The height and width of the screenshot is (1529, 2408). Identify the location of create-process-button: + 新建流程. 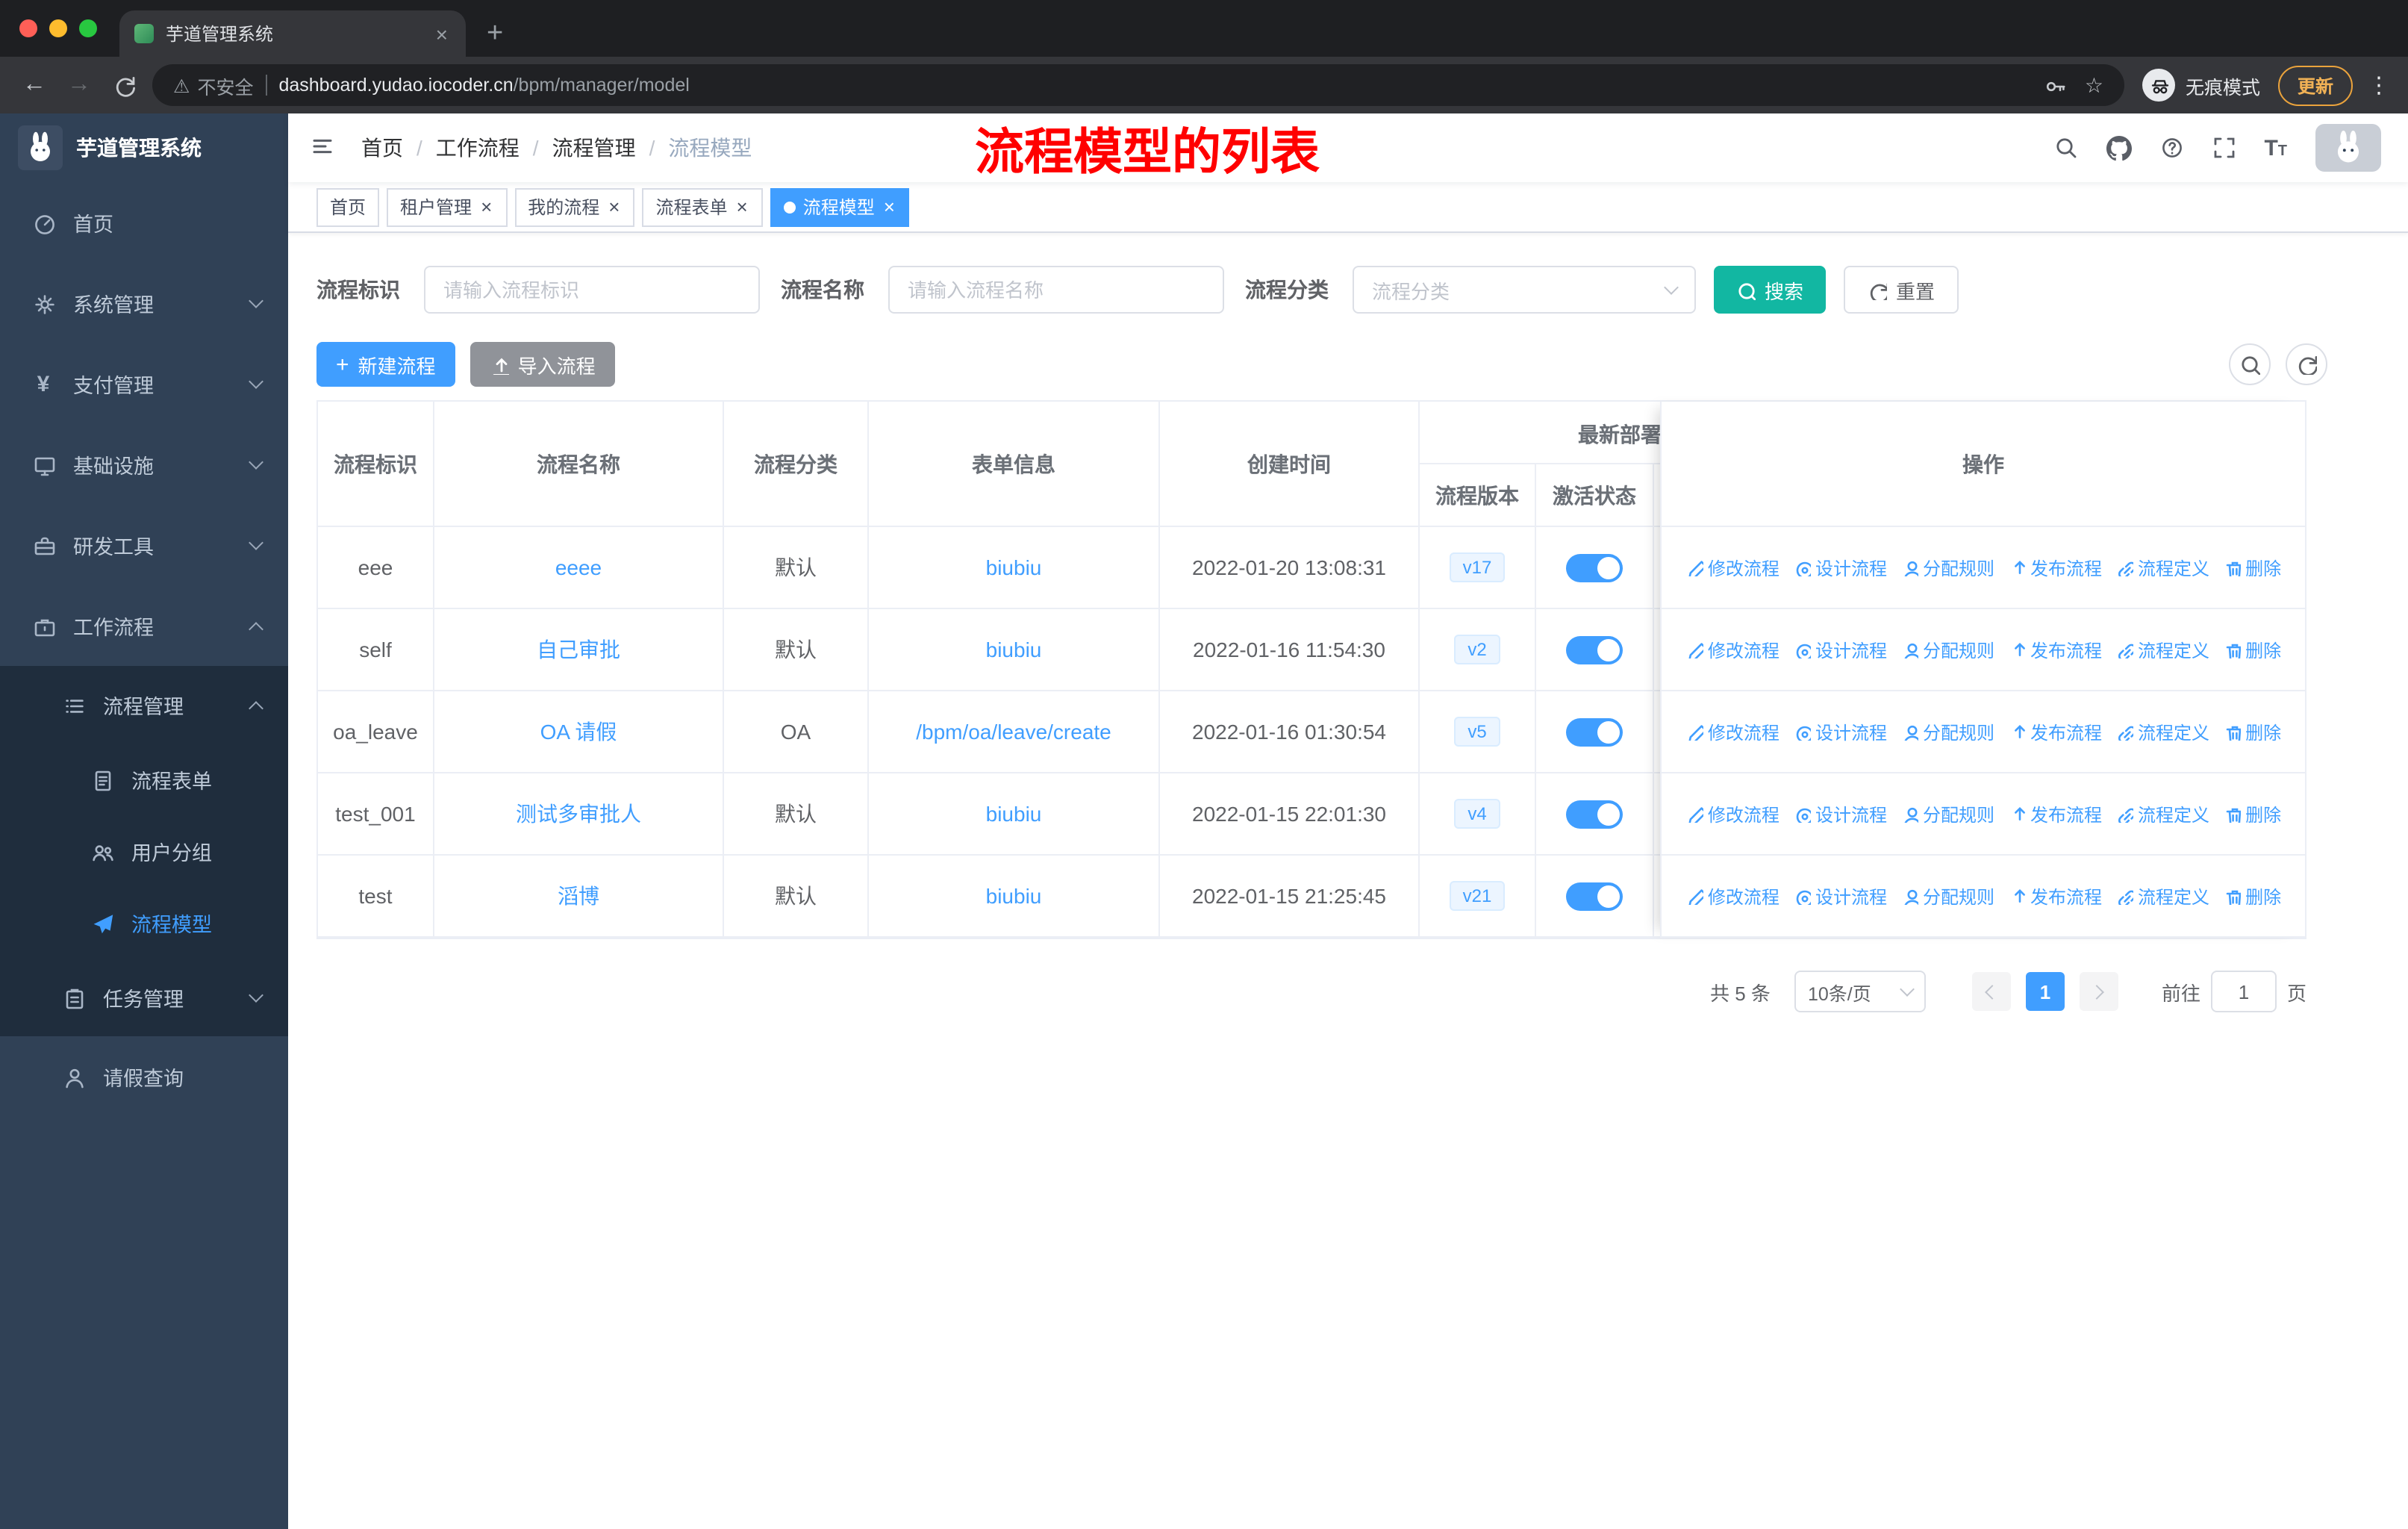
(385, 365).